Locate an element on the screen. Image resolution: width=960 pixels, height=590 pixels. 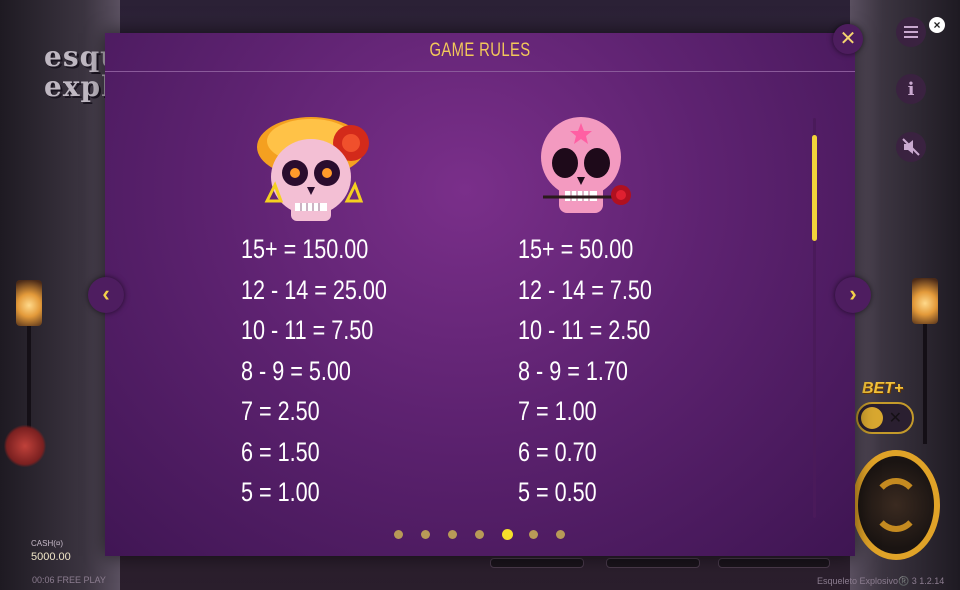
game-logo: esqu expl is located at coordinates (83, 71).